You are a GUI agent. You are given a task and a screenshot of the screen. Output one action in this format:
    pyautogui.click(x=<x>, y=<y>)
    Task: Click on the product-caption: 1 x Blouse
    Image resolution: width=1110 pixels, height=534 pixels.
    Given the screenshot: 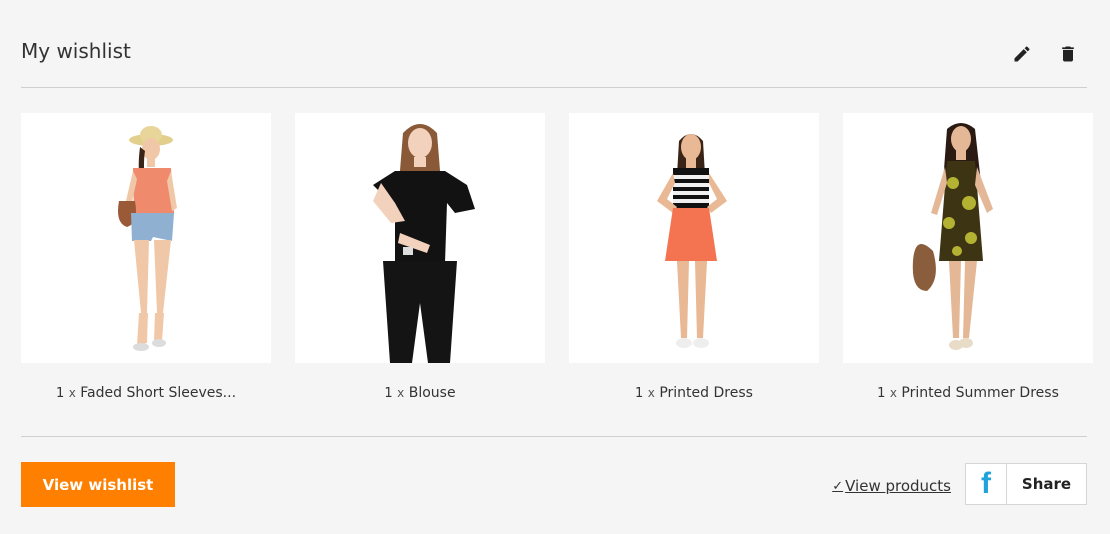 What is the action you would take?
    pyautogui.click(x=420, y=393)
    